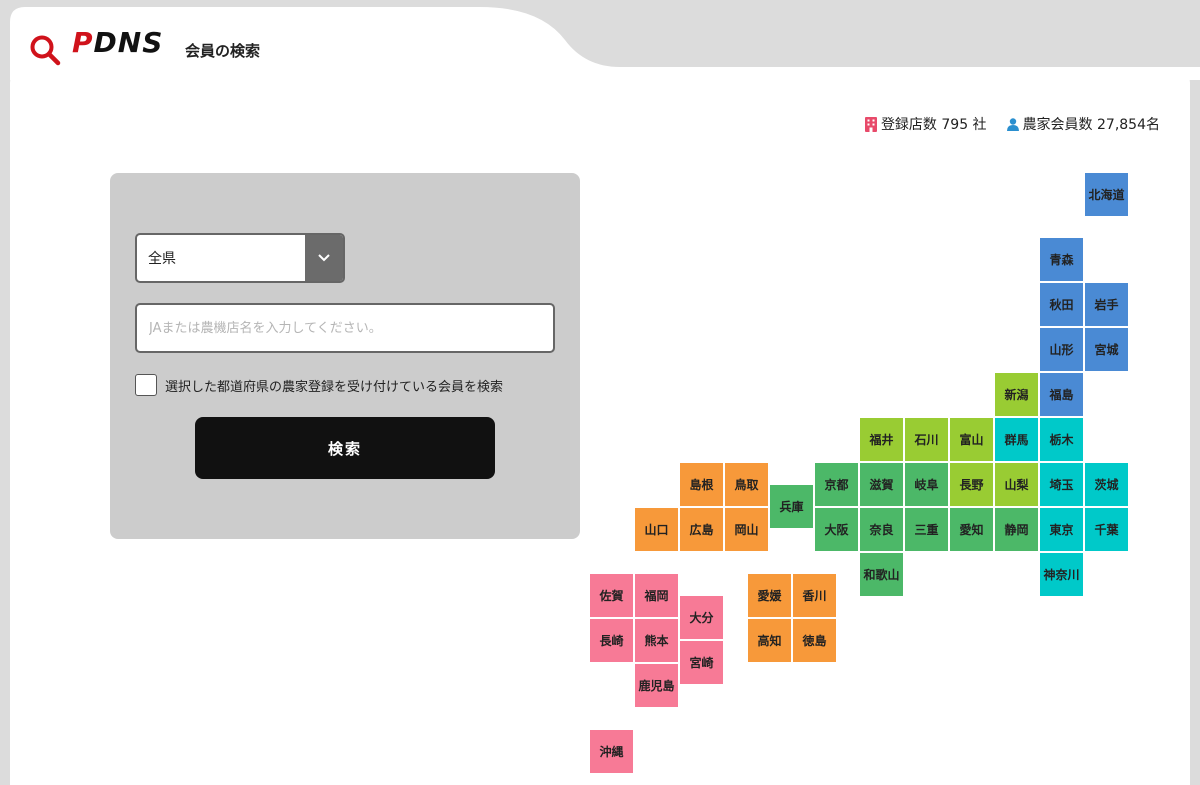 The width and height of the screenshot is (1200, 785). I want to click on prefecture-tile: 福井, so click(881, 439).